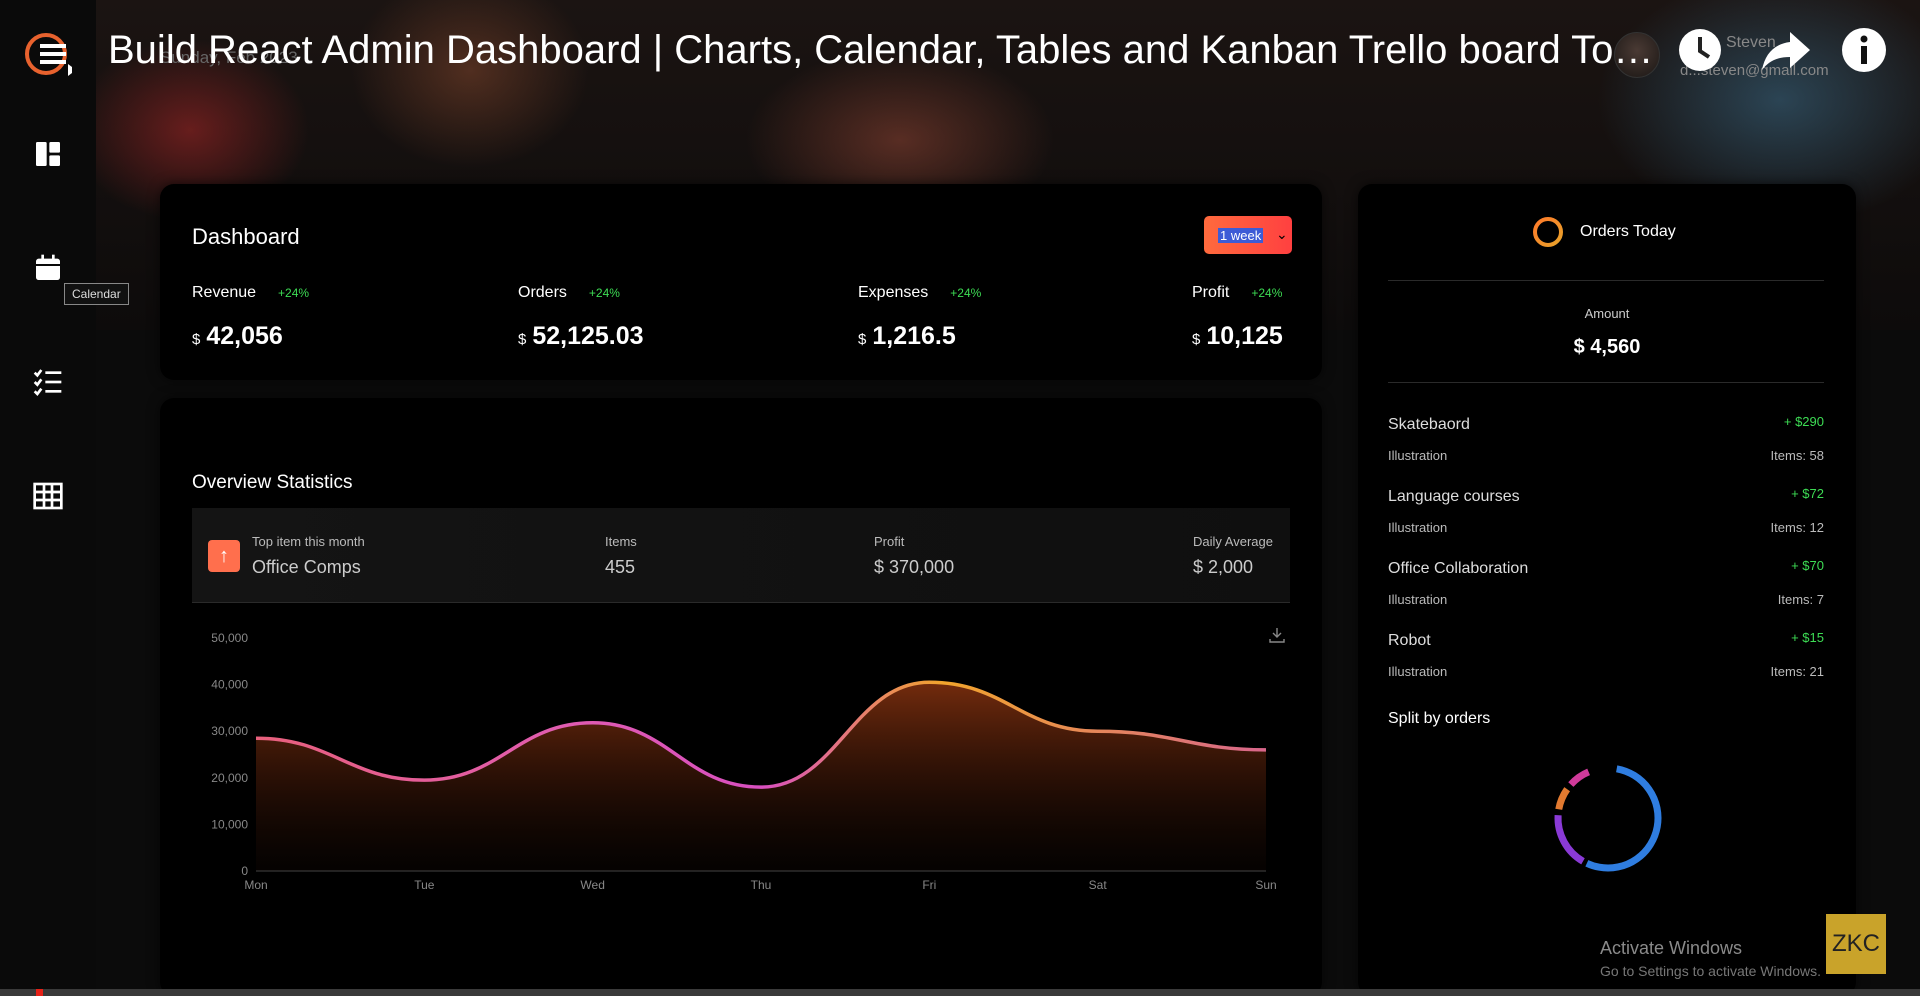  I want to click on metric-profit: Profit +24% $10,125, so click(1237, 317).